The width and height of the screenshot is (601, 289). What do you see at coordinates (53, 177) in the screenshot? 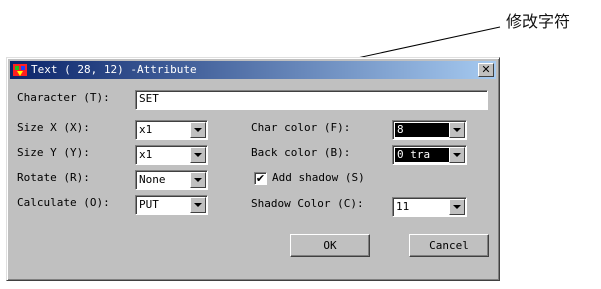
I see `rotate-label: Rotate (R):` at bounding box center [53, 177].